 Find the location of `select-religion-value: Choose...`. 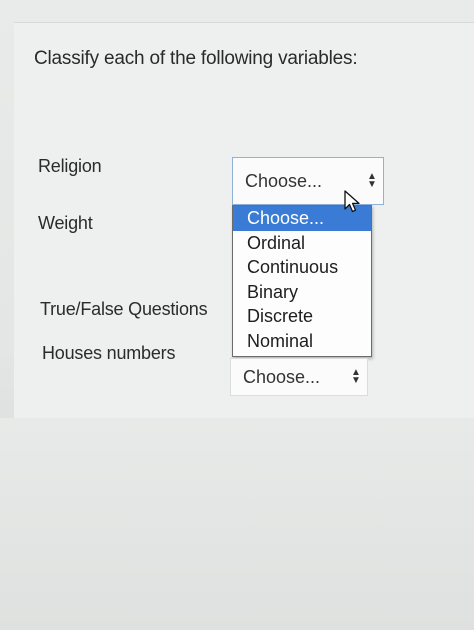

select-religion-value: Choose... is located at coordinates (284, 180).